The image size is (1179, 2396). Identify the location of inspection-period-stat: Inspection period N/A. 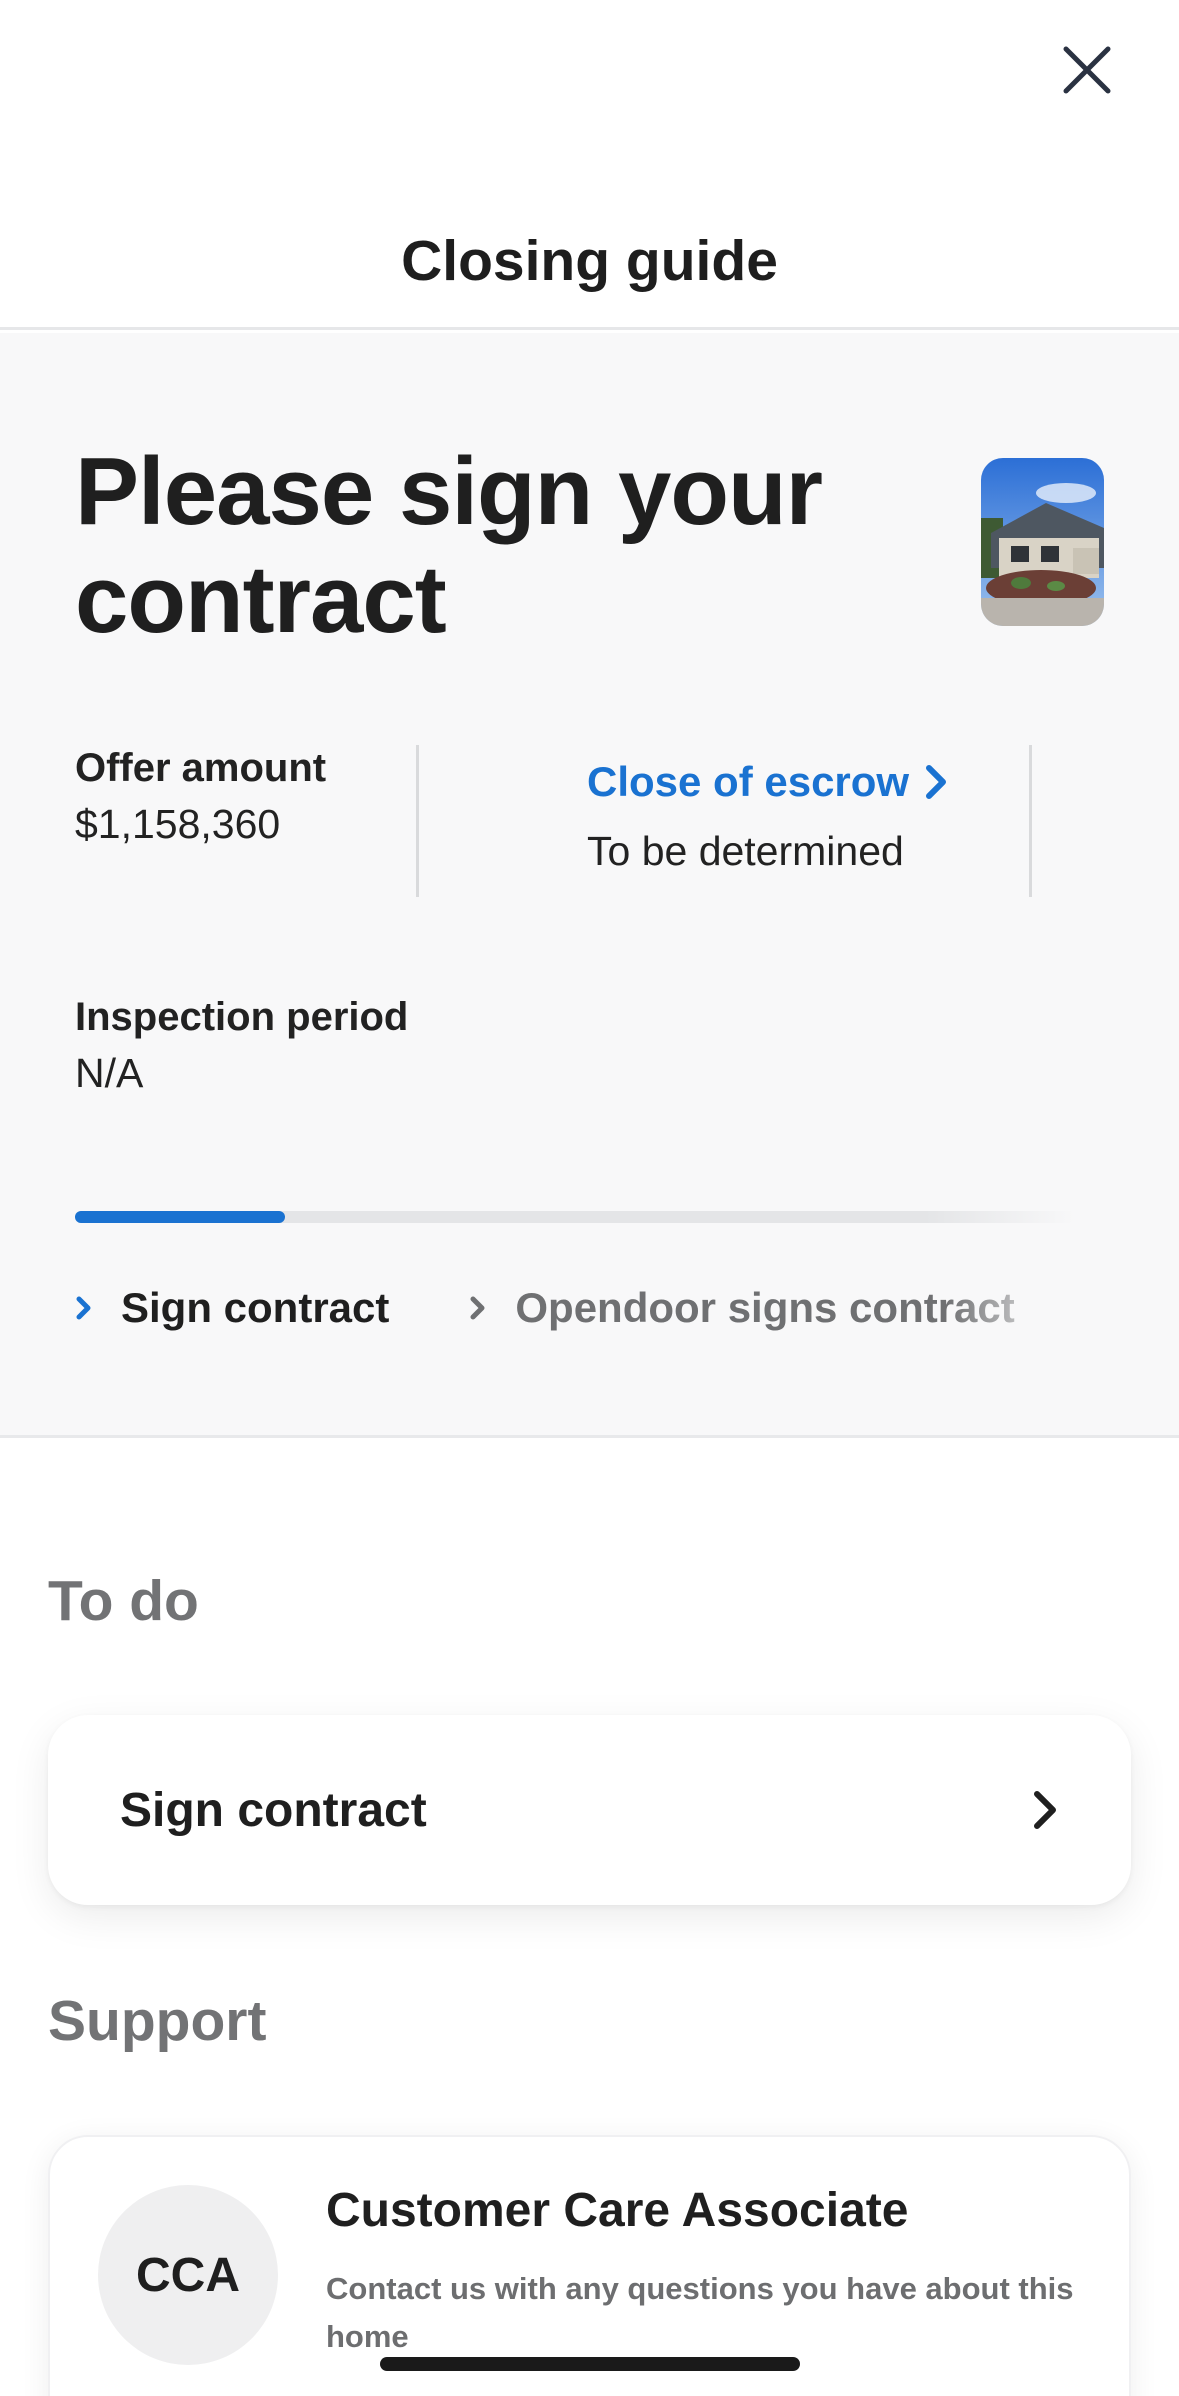
(241, 1046).